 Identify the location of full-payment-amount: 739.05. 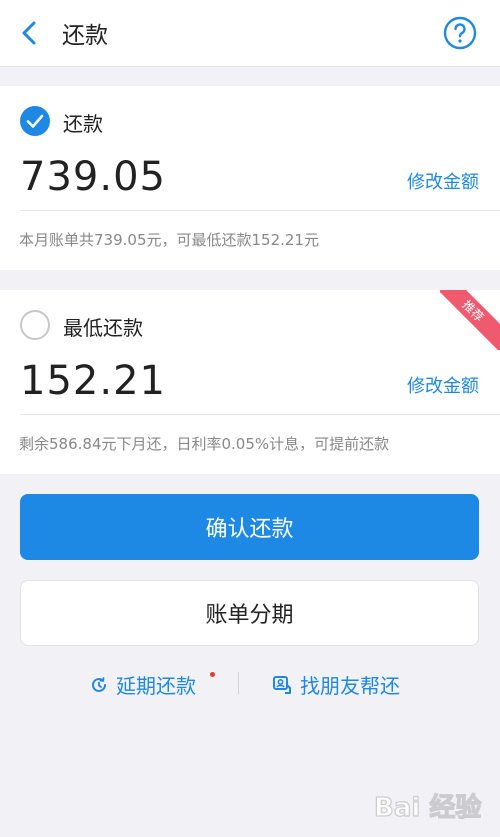
(93, 177).